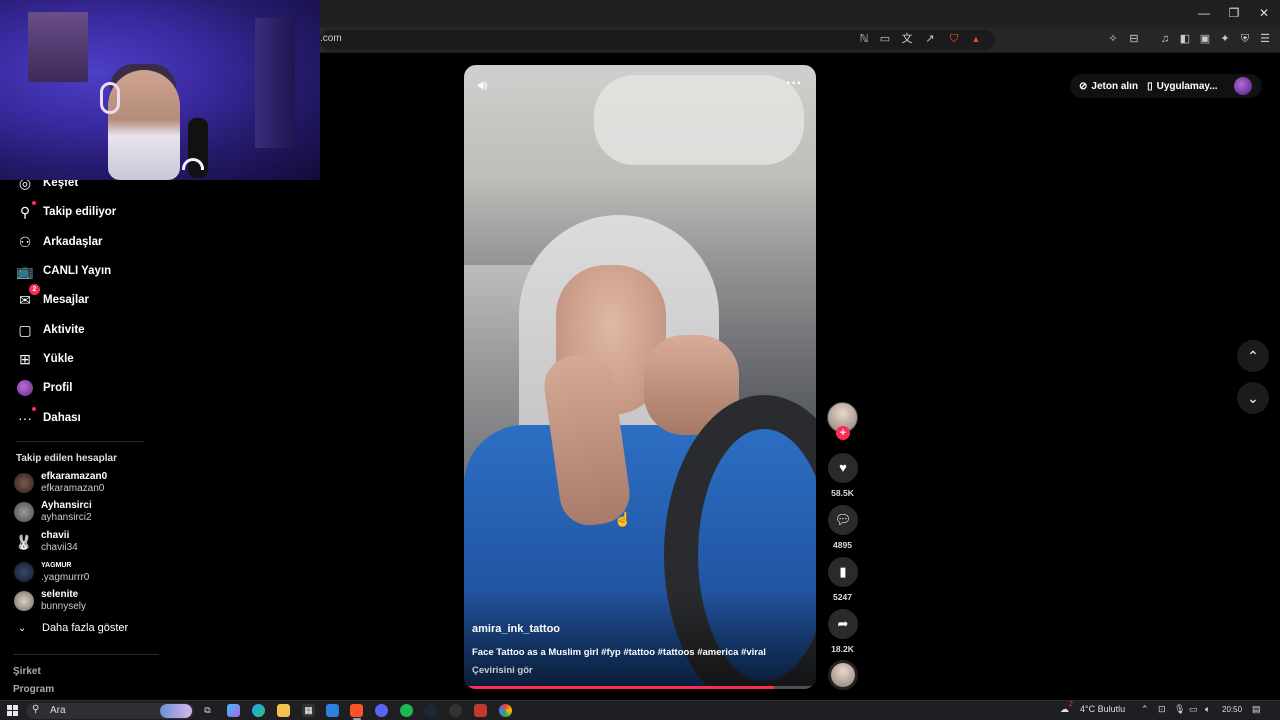 The height and width of the screenshot is (720, 1280). I want to click on network-icon: ▭, so click(1193, 709).